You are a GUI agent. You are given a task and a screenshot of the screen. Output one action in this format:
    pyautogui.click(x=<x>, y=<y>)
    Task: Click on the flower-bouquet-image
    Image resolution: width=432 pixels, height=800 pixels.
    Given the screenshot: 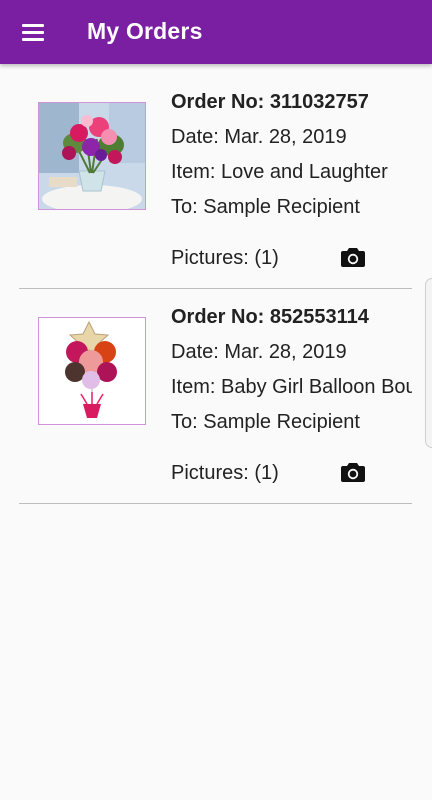 What is the action you would take?
    pyautogui.click(x=92, y=156)
    